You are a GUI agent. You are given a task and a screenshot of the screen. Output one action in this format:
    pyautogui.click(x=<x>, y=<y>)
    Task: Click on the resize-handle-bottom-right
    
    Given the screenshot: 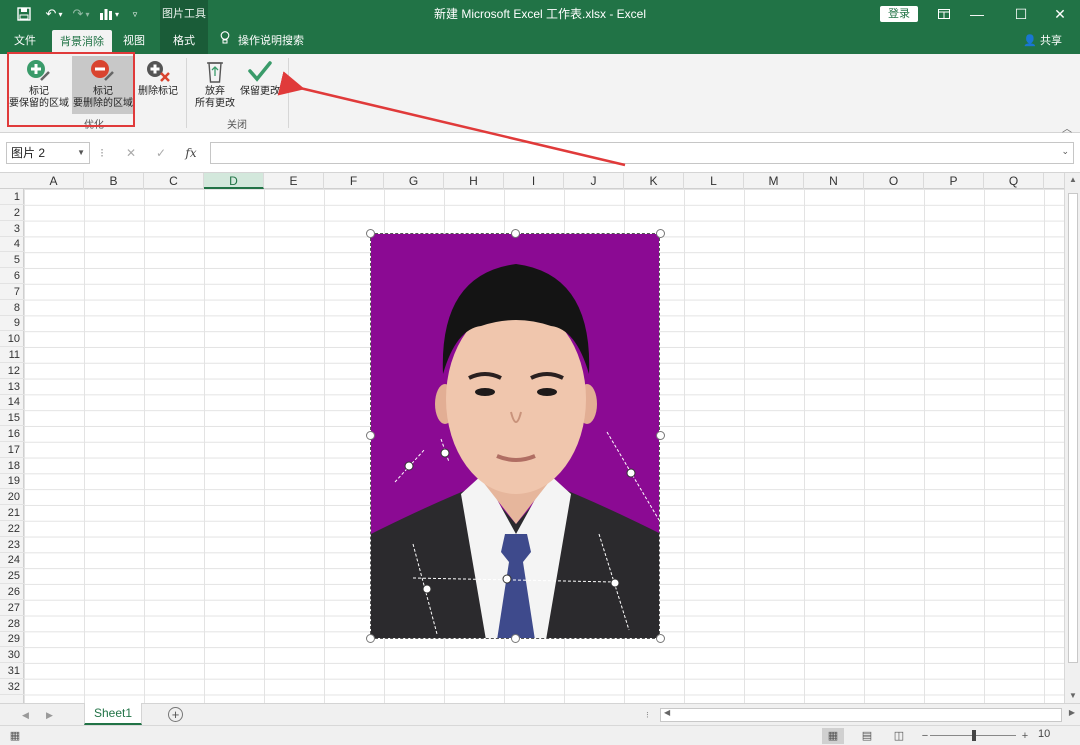 What is the action you would take?
    pyautogui.click(x=660, y=638)
    